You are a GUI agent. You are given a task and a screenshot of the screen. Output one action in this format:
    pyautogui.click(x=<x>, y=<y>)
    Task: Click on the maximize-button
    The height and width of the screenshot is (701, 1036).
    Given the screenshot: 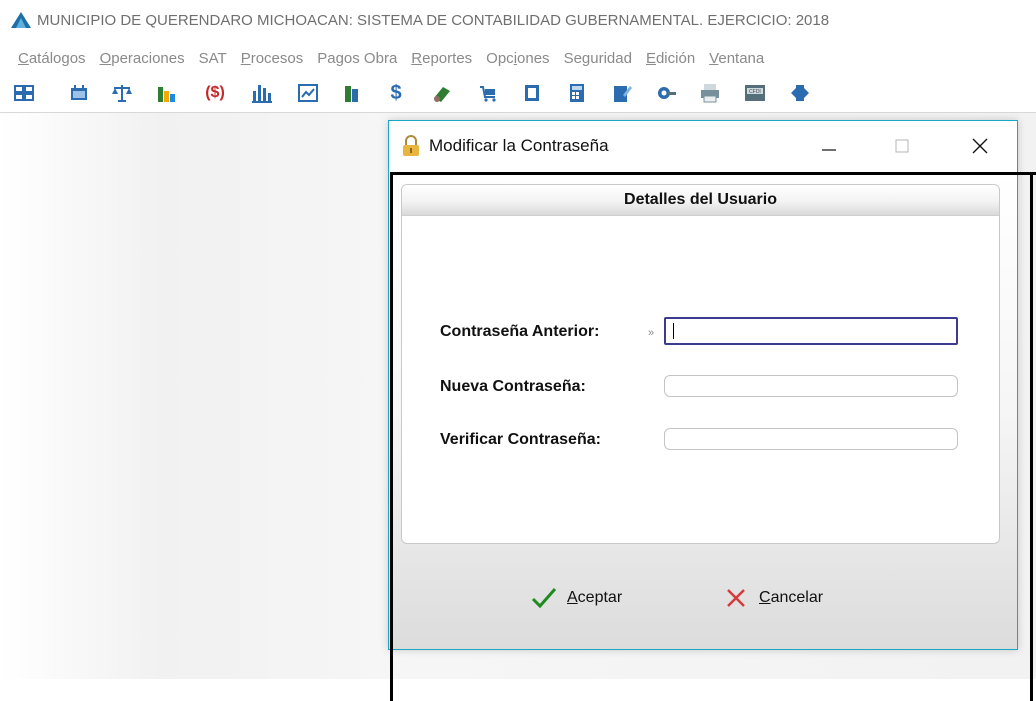 What is the action you would take?
    pyautogui.click(x=902, y=146)
    